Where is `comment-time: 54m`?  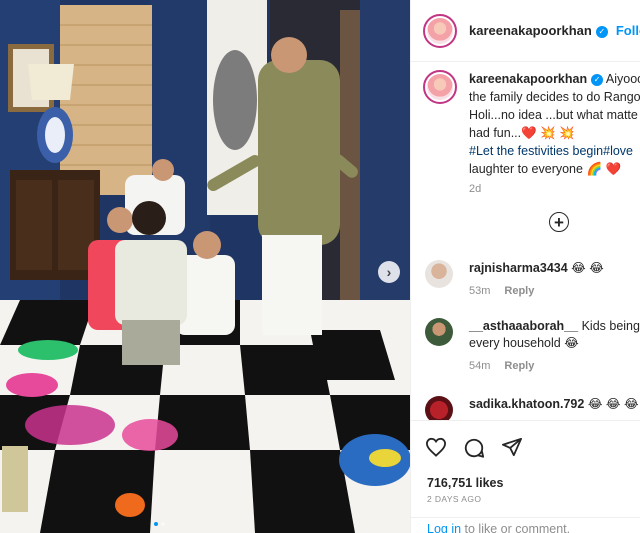
comment-time: 54m is located at coordinates (479, 366).